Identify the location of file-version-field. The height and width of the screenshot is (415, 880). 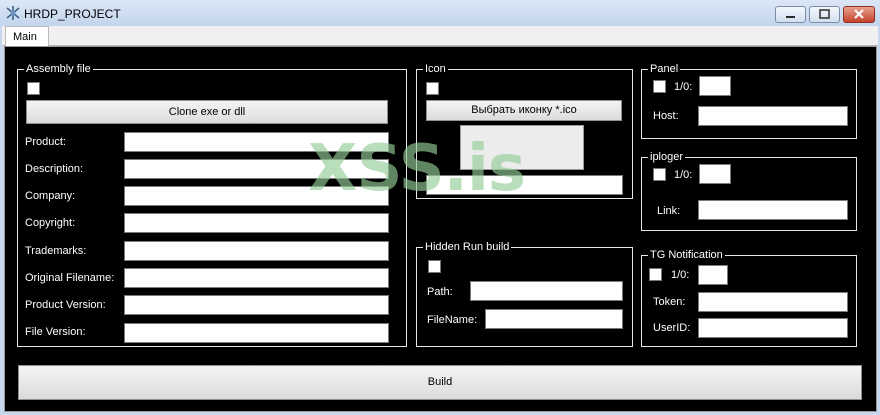
(256, 333).